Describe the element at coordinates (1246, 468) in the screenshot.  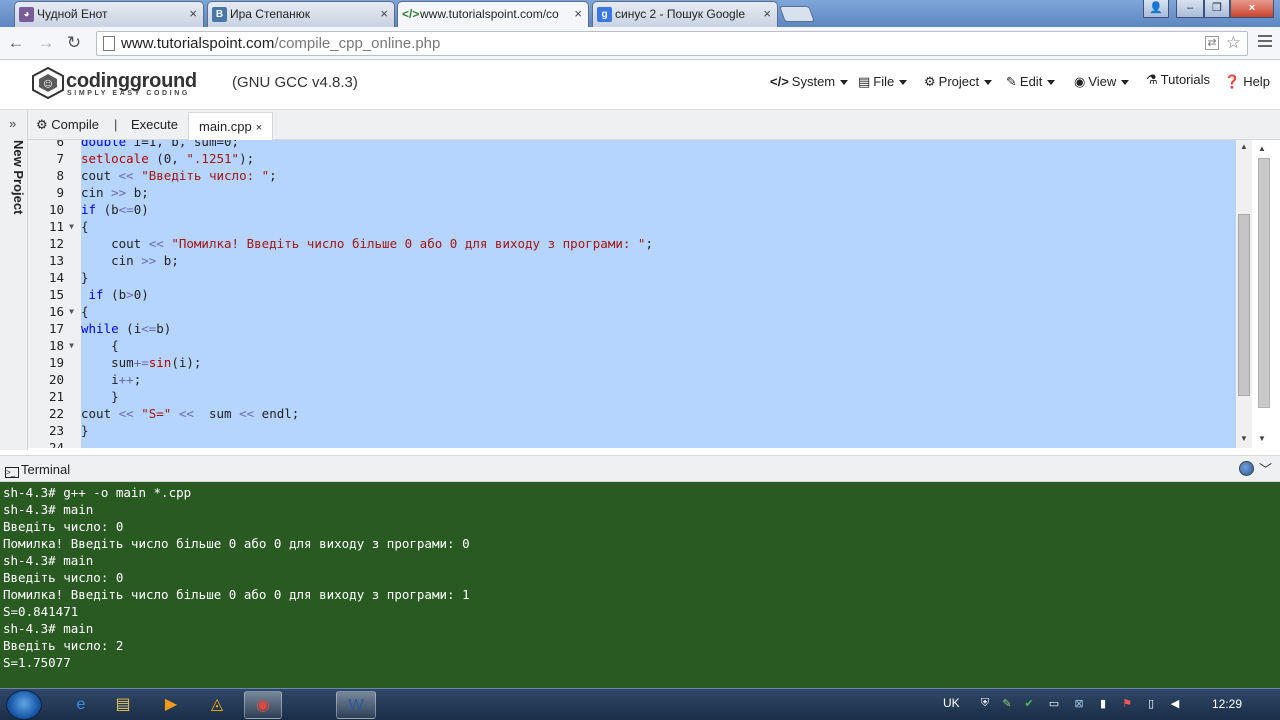
I see `globe-icon` at that location.